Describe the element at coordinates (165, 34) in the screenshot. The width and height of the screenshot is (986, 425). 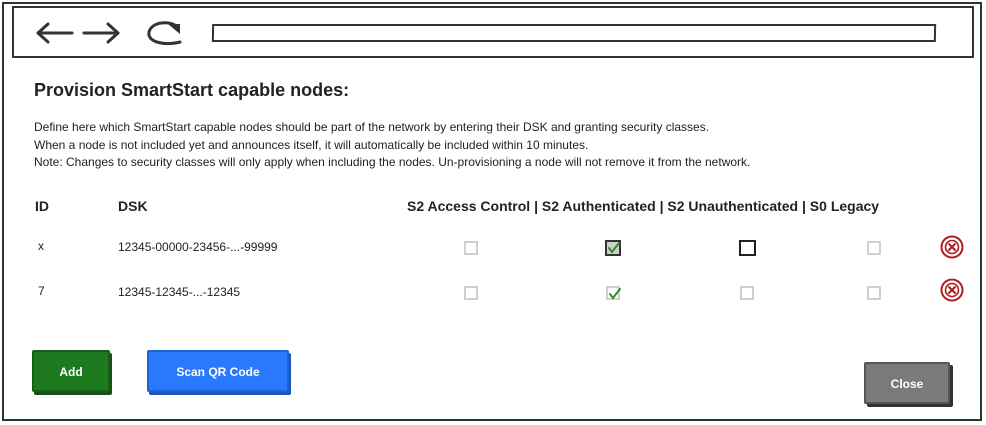
I see `reload-icon` at that location.